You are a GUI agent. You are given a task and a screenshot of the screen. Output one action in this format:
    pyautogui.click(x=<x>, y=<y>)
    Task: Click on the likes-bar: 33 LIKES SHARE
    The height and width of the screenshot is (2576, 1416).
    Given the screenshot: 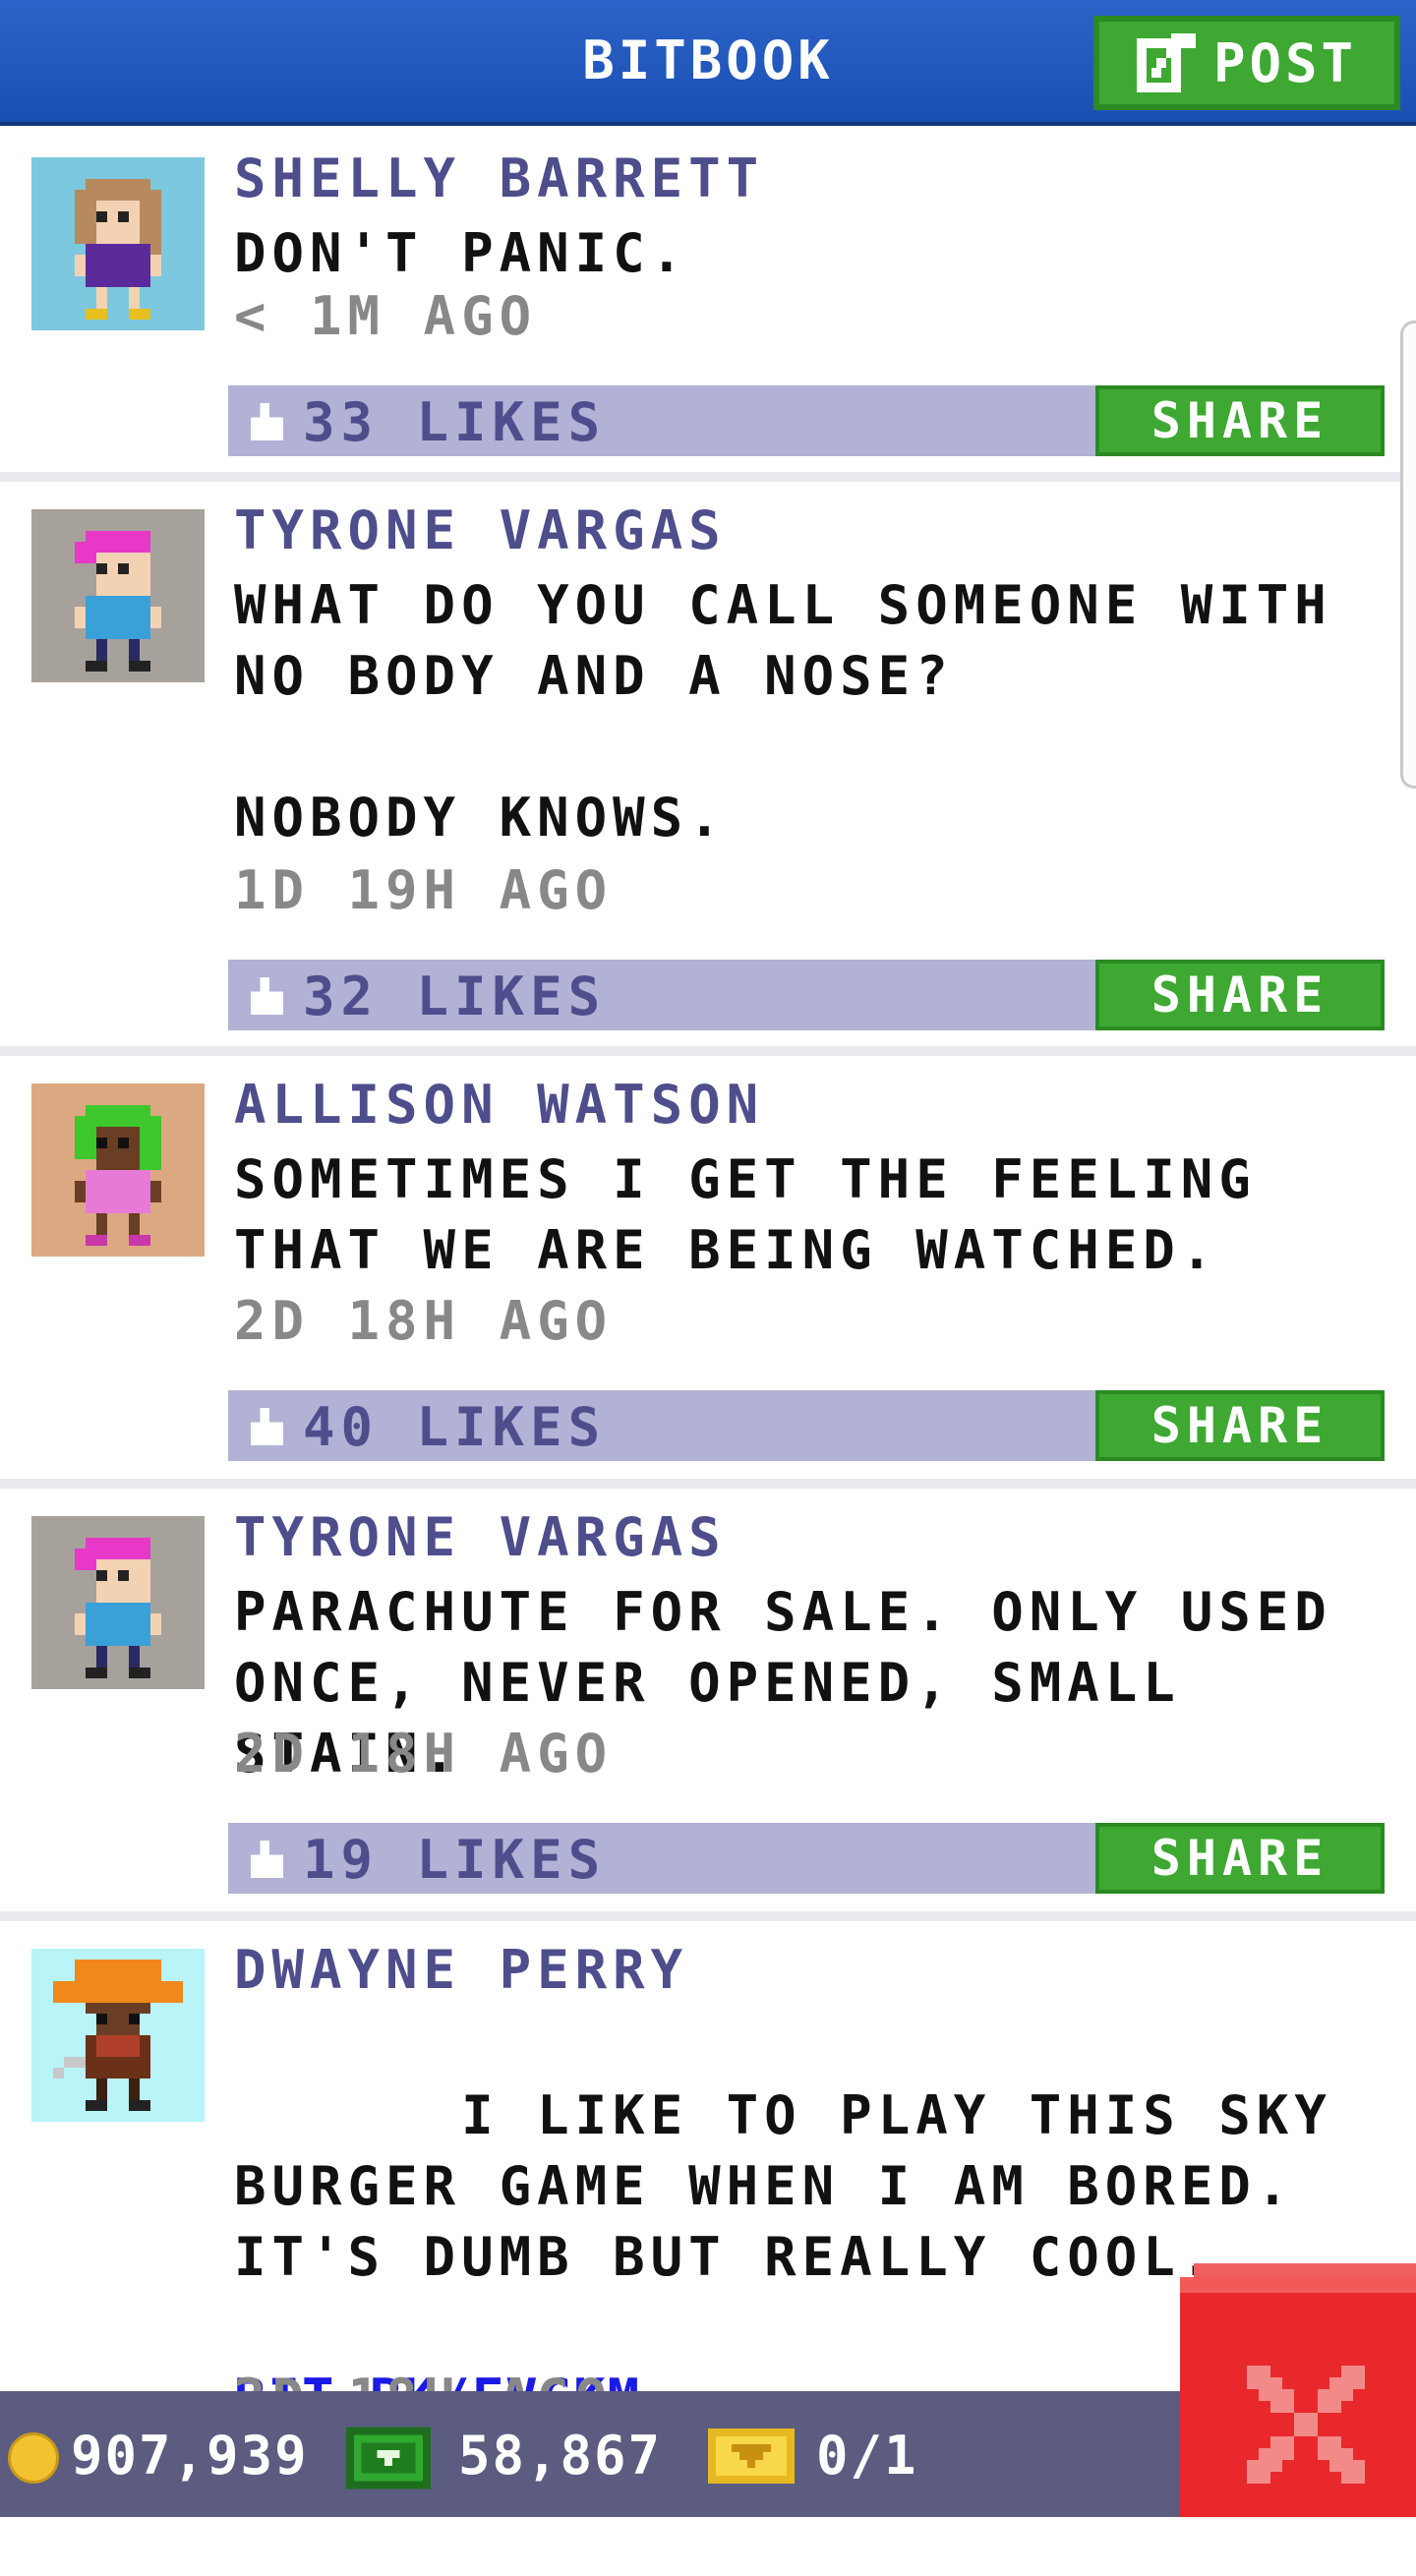 What is the action you would take?
    pyautogui.click(x=806, y=420)
    